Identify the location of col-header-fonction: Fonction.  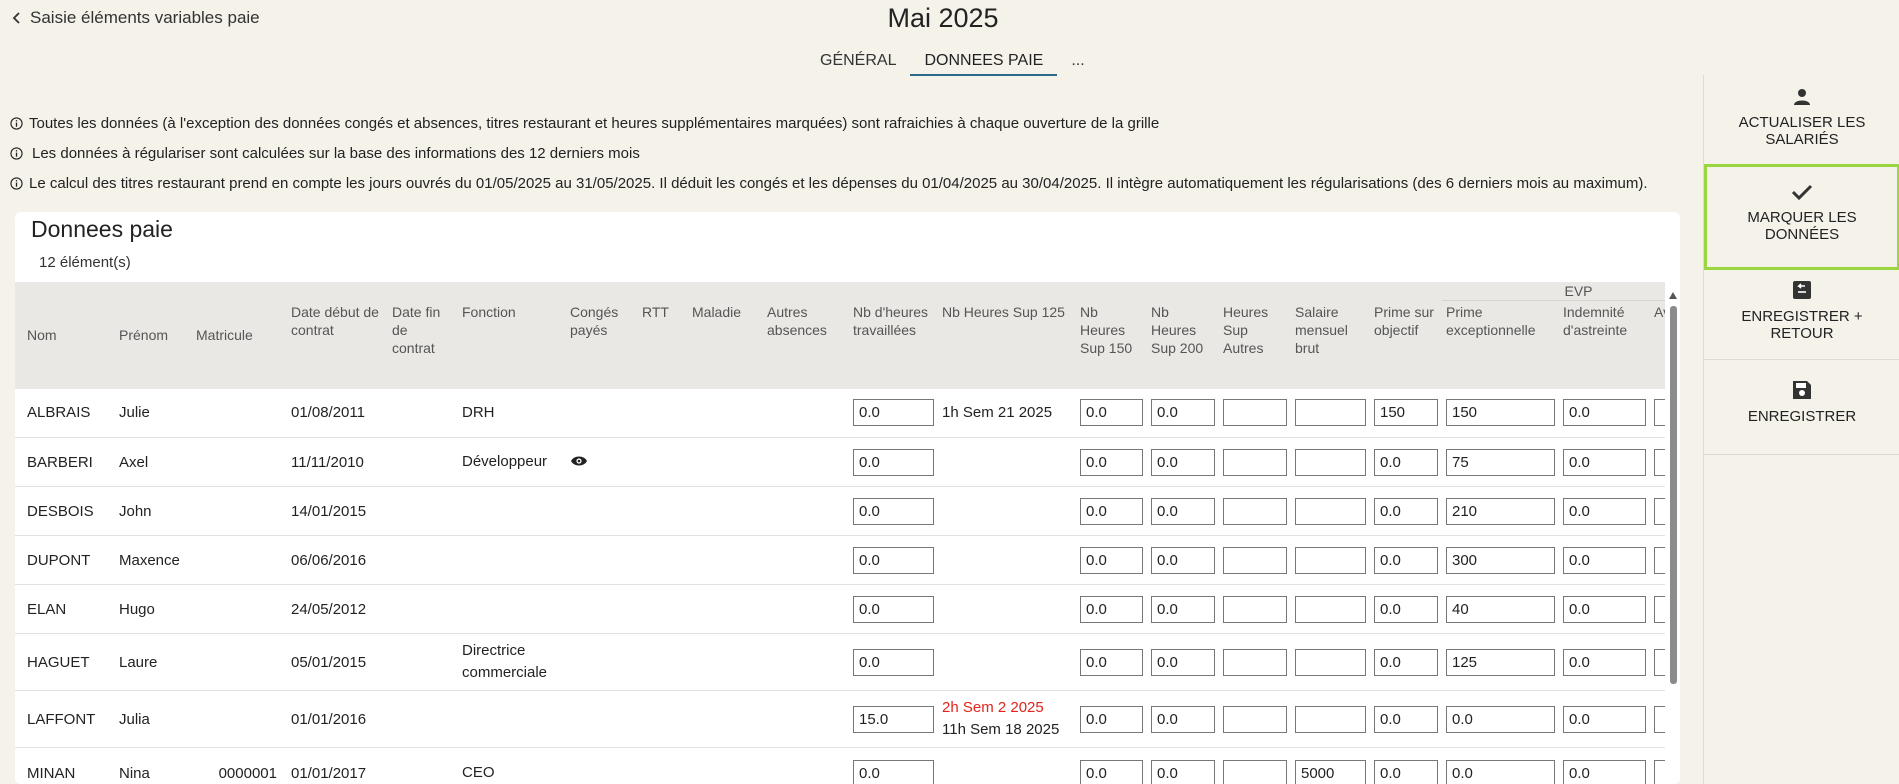
(512, 344).